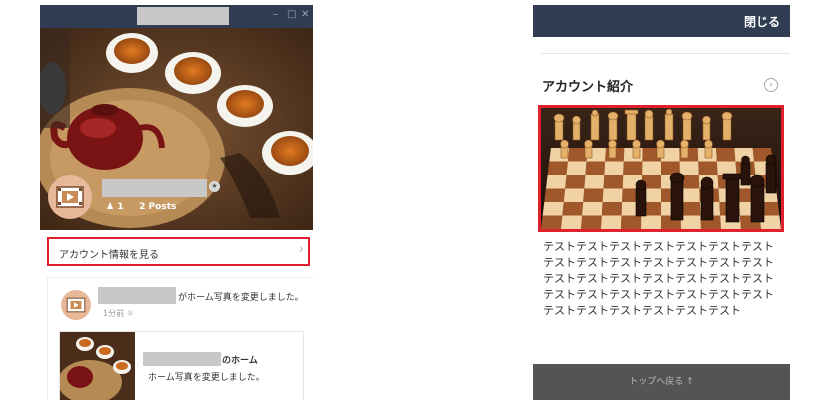  I want to click on chessboard-image, so click(661, 168).